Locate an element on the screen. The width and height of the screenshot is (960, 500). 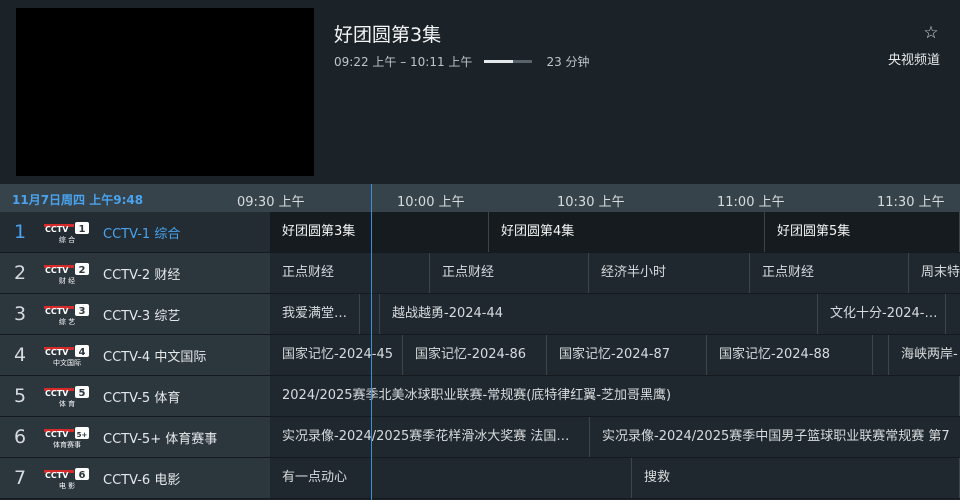
program-title: 好团圆第3集 is located at coordinates (388, 35).